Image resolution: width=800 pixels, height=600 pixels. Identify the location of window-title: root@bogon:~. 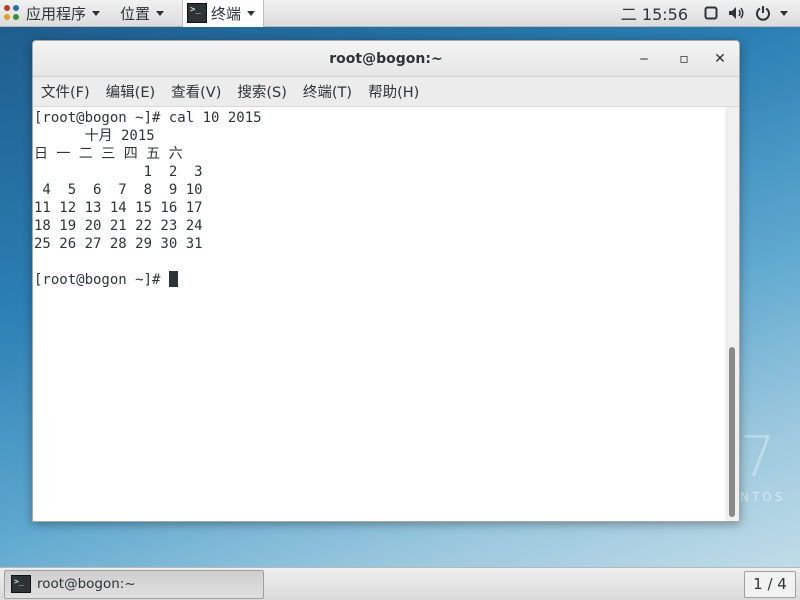
(386, 58).